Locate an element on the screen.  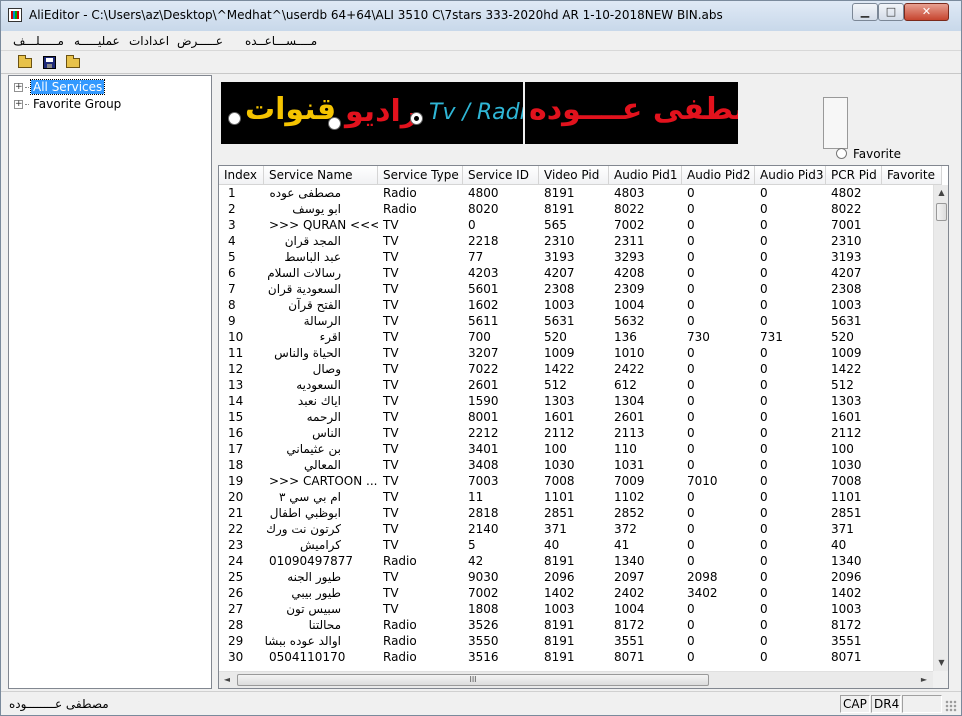
table-row: 4 المجد قران TV 2218 2310 2311 0 0 2310 is located at coordinates (576, 241).